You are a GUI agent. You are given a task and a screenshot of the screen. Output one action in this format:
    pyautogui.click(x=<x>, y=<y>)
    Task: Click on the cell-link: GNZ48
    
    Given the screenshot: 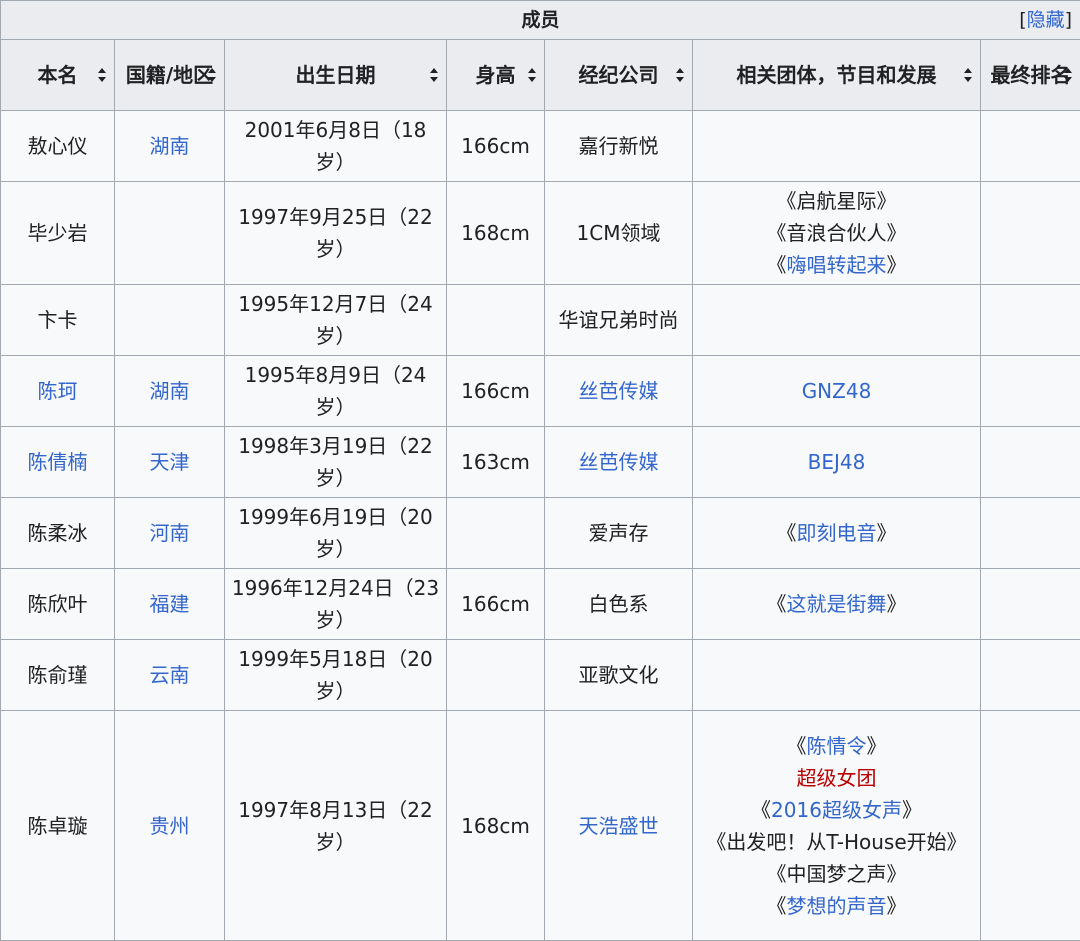 What is the action you would take?
    pyautogui.click(x=837, y=391)
    